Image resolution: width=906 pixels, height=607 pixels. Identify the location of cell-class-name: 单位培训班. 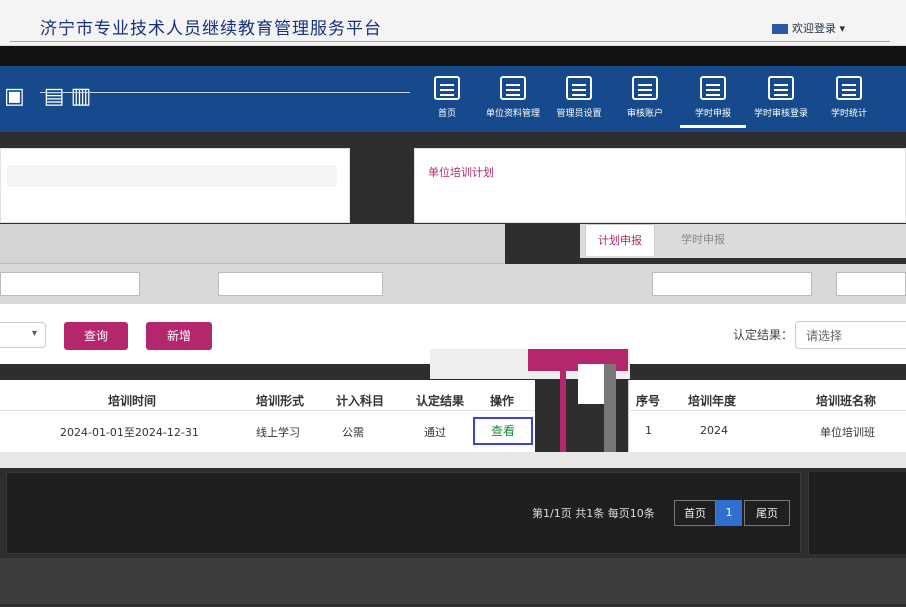
(847, 432).